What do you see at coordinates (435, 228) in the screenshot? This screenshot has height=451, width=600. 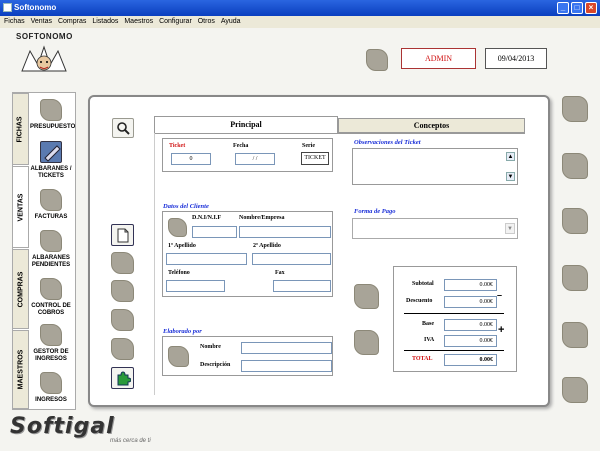 I see `forma-pago-select: ▼` at bounding box center [435, 228].